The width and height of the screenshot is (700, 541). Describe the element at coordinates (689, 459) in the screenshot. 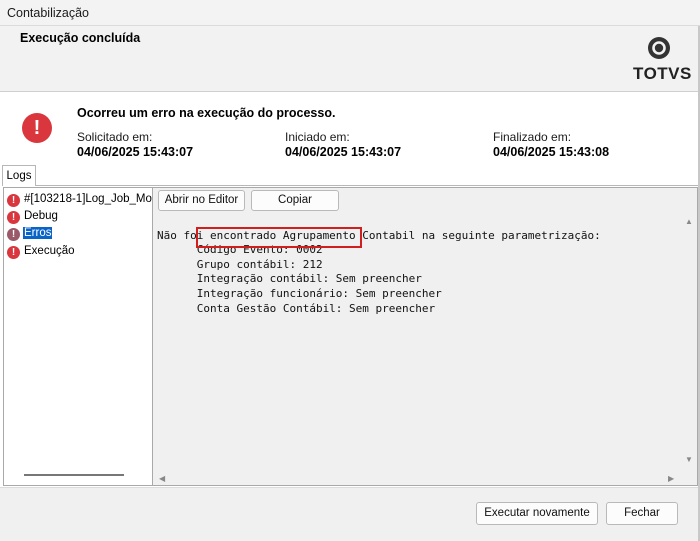

I see `scroll-down-icon: ▼` at that location.